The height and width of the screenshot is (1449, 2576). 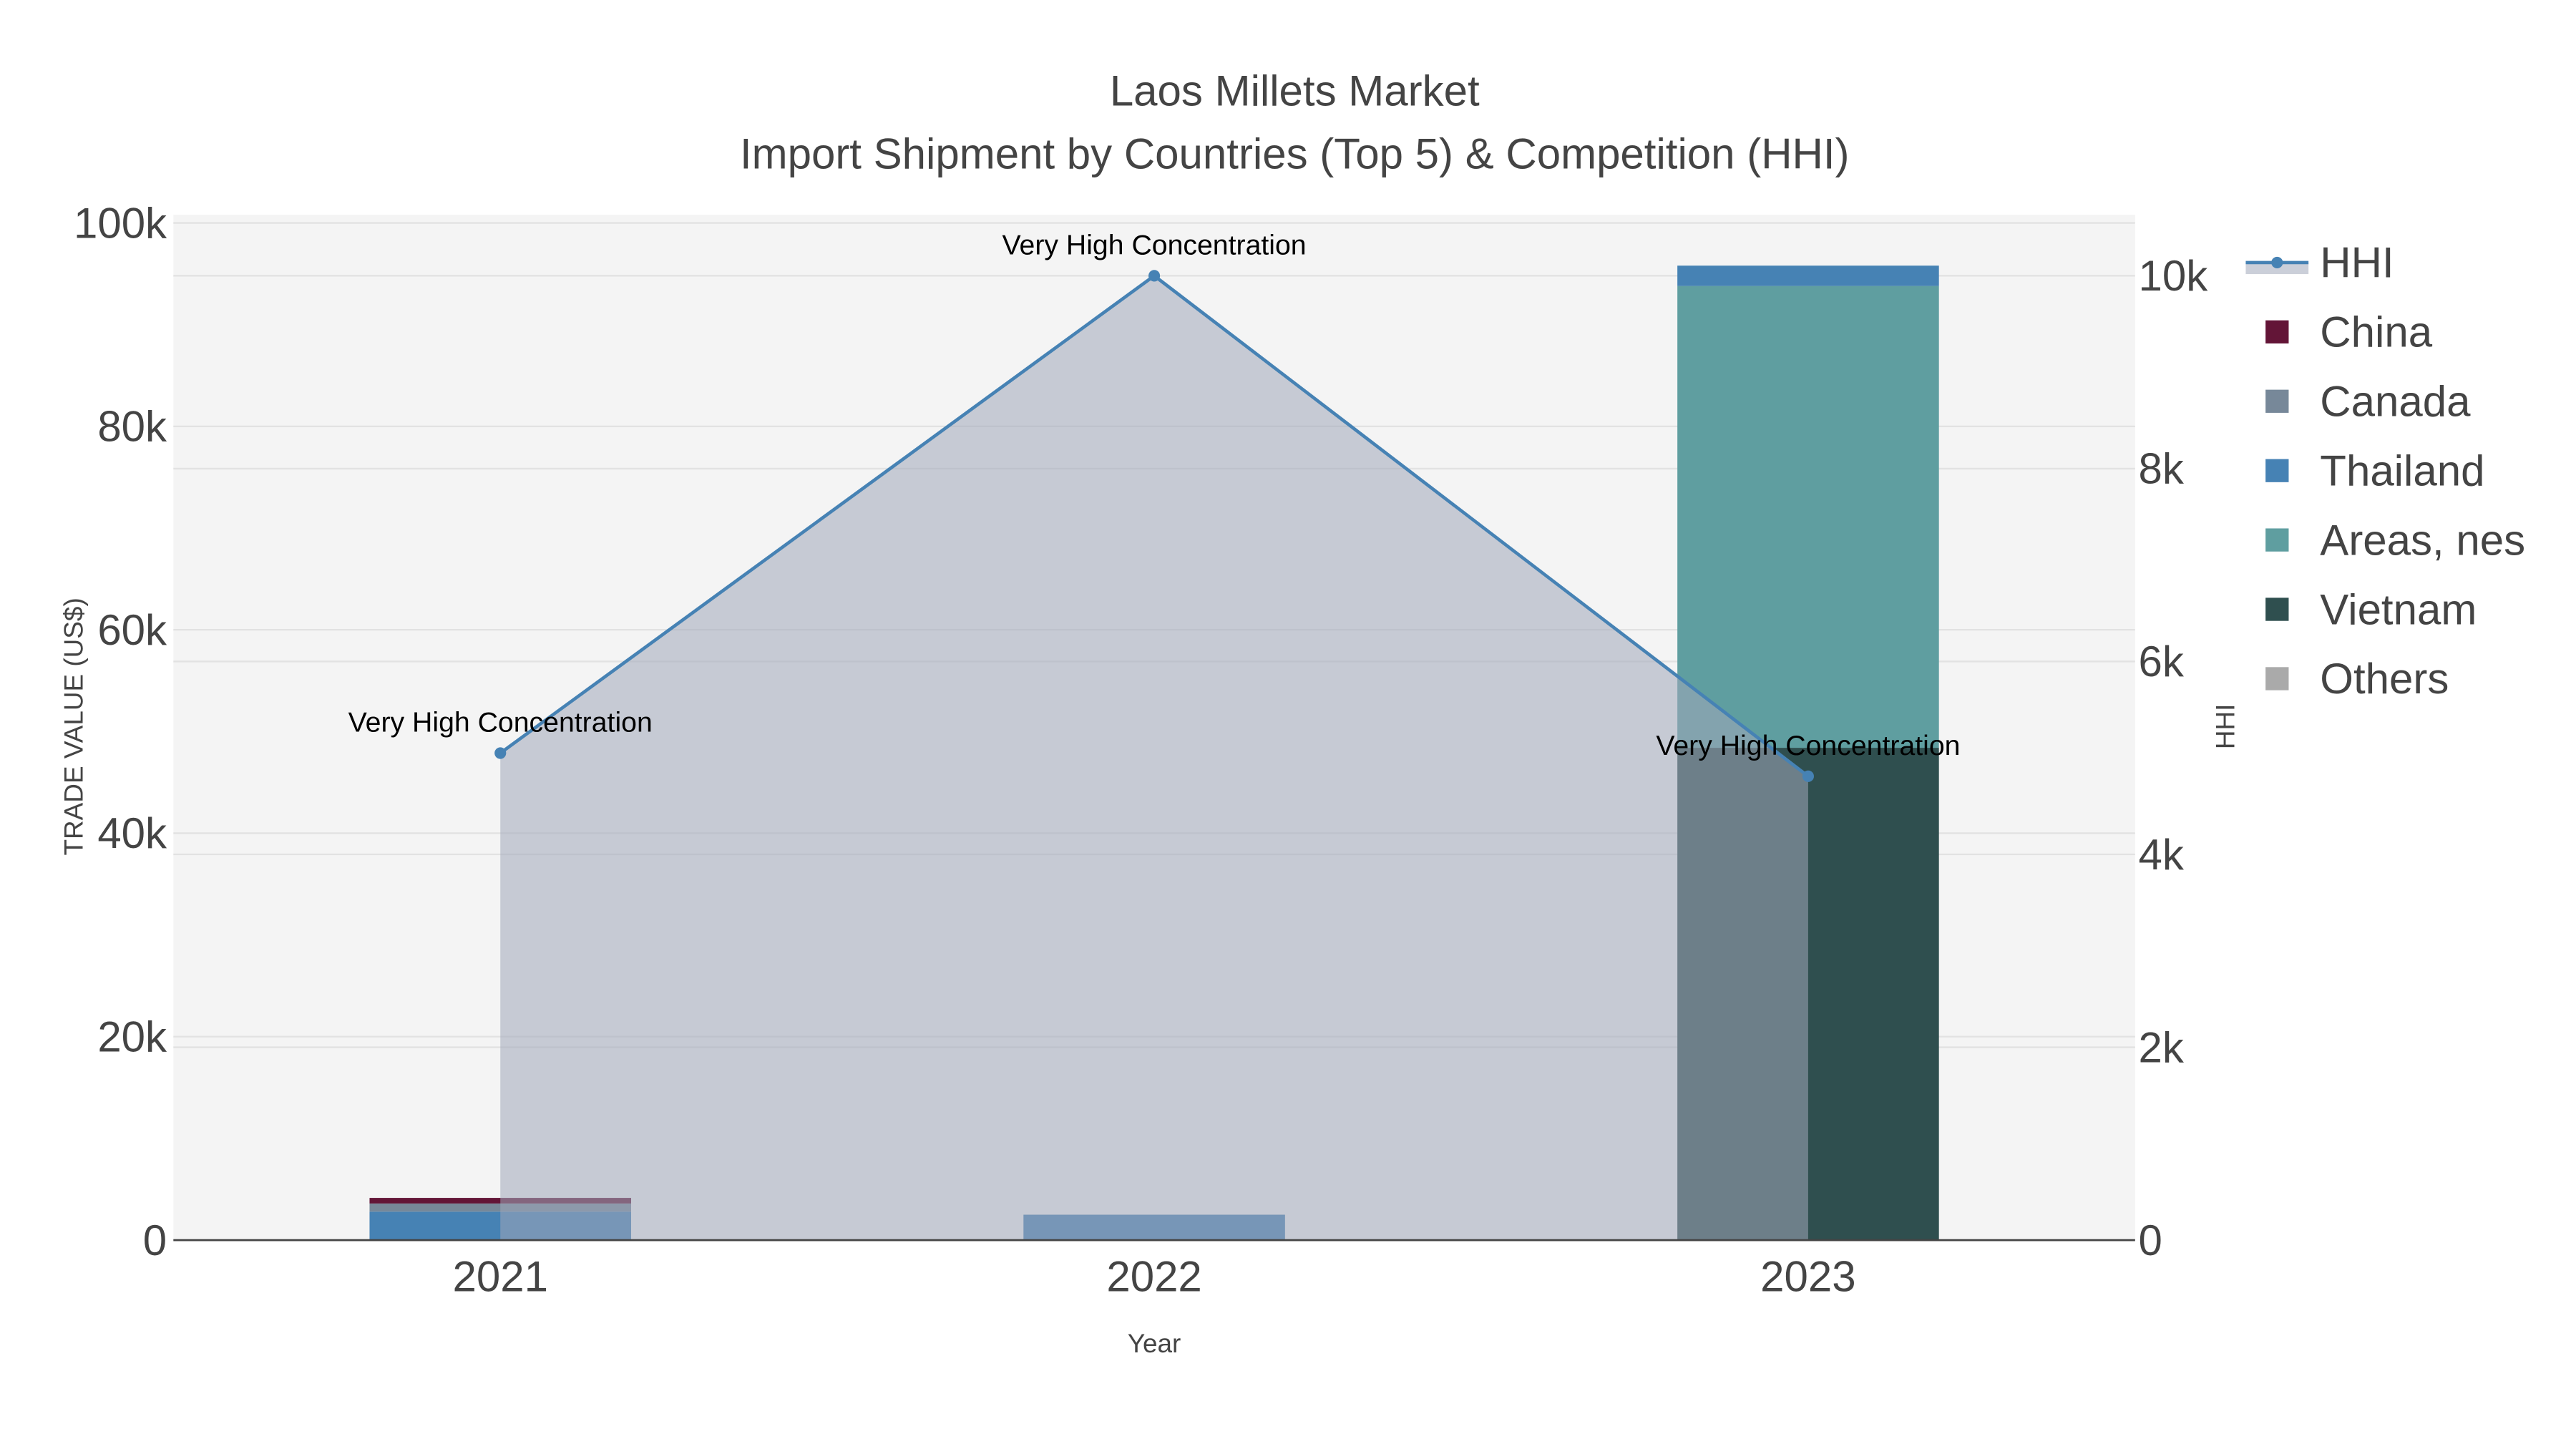 I want to click on y-tick-label: 100k, so click(x=120, y=223).